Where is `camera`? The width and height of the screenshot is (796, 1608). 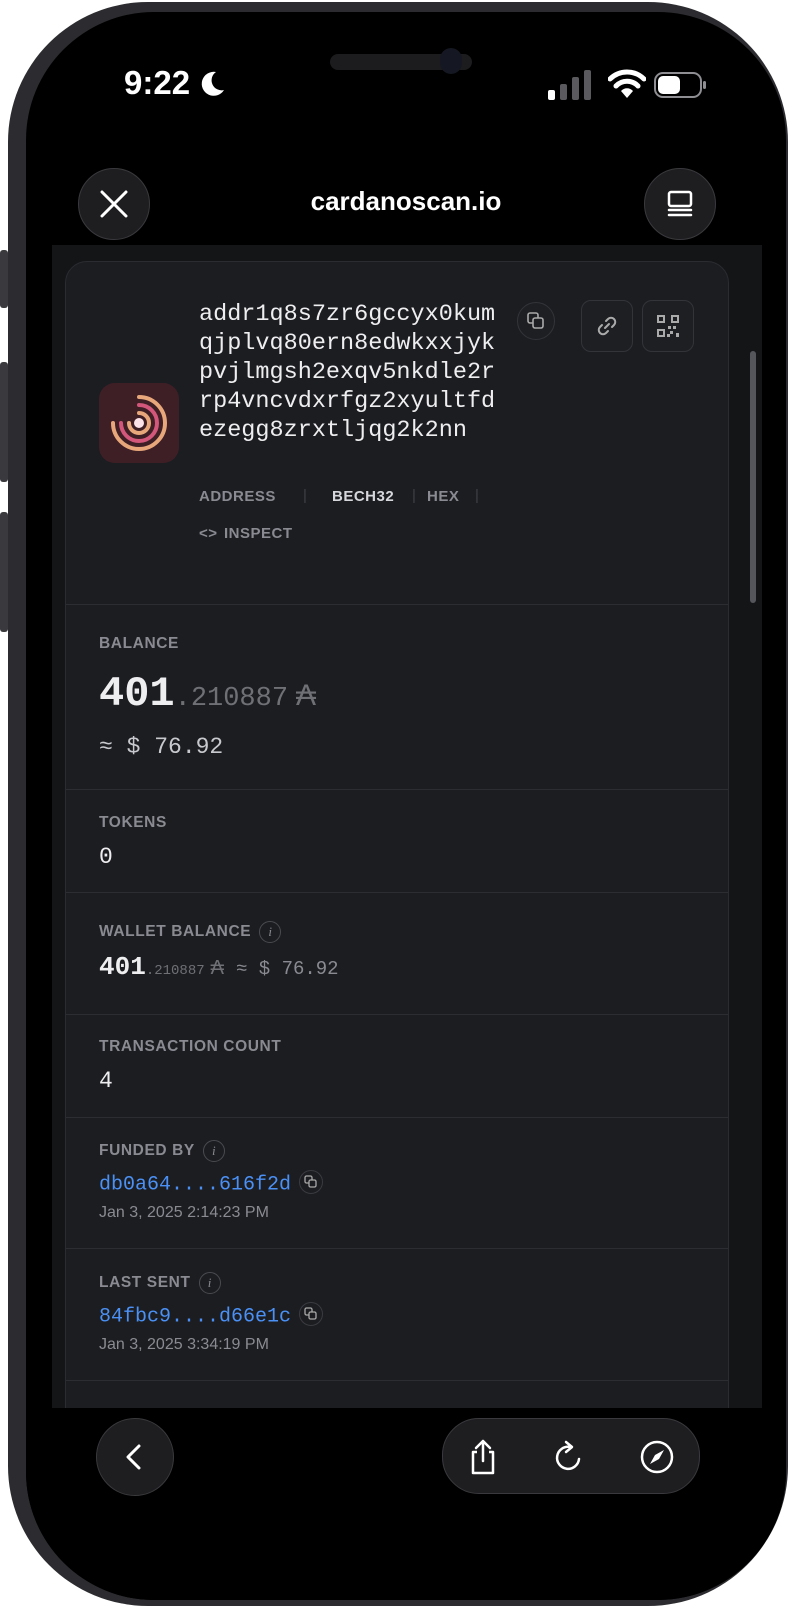 camera is located at coordinates (451, 61).